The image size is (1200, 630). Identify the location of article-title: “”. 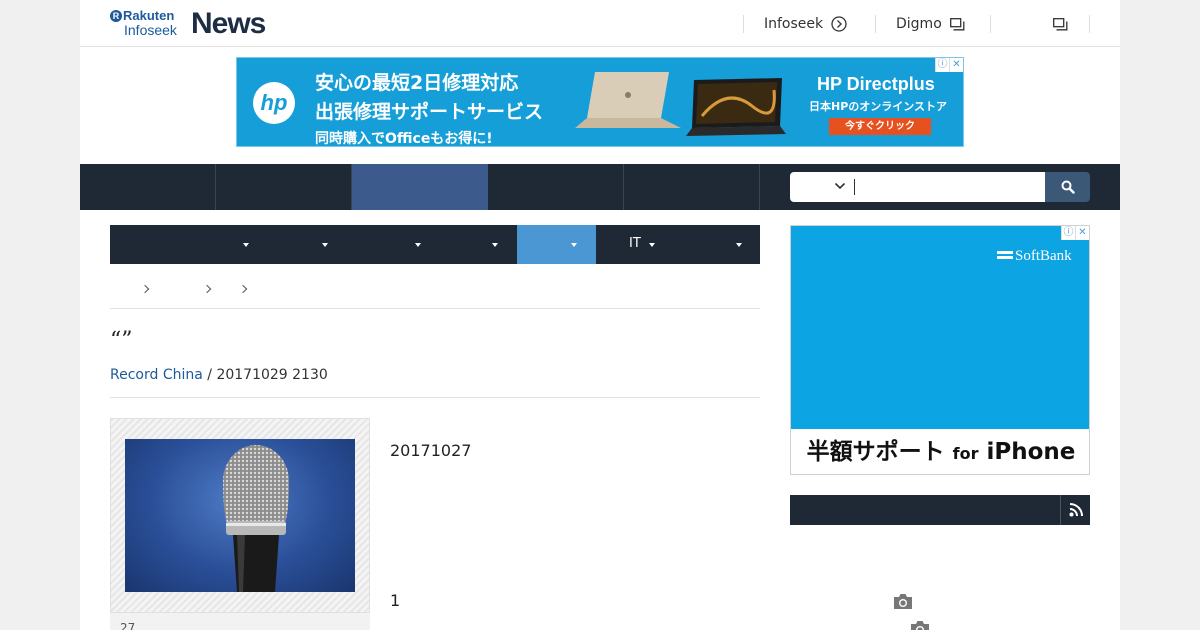
(121, 340).